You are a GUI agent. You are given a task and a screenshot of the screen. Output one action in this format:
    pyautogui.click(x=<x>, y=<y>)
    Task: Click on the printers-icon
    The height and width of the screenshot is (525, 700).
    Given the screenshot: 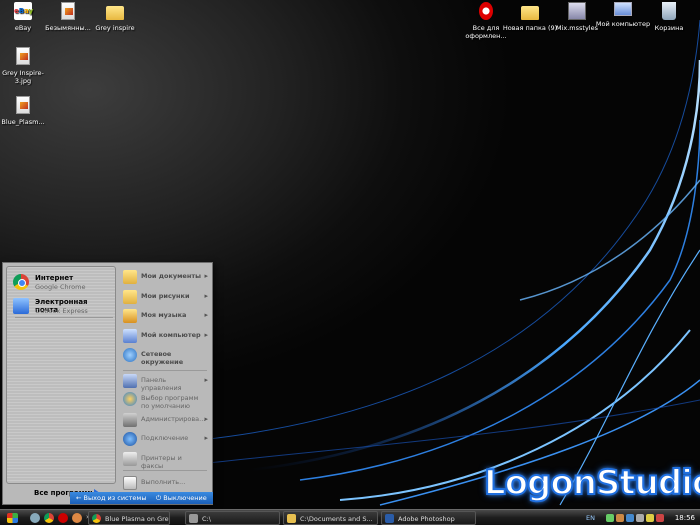 What is the action you would take?
    pyautogui.click(x=130, y=459)
    